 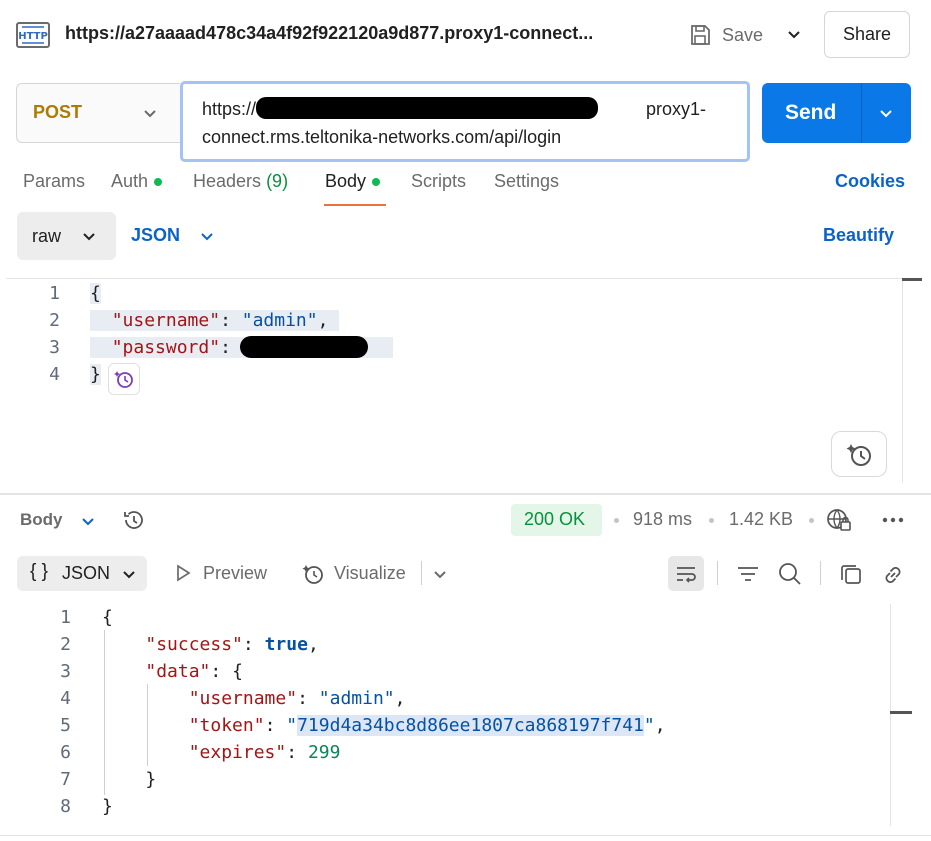 What do you see at coordinates (355, 205) in the screenshot?
I see `active-tab-underline` at bounding box center [355, 205].